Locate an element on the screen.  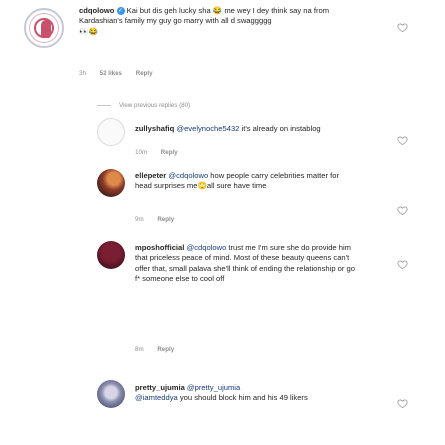
divider is located at coordinates (104, 105).